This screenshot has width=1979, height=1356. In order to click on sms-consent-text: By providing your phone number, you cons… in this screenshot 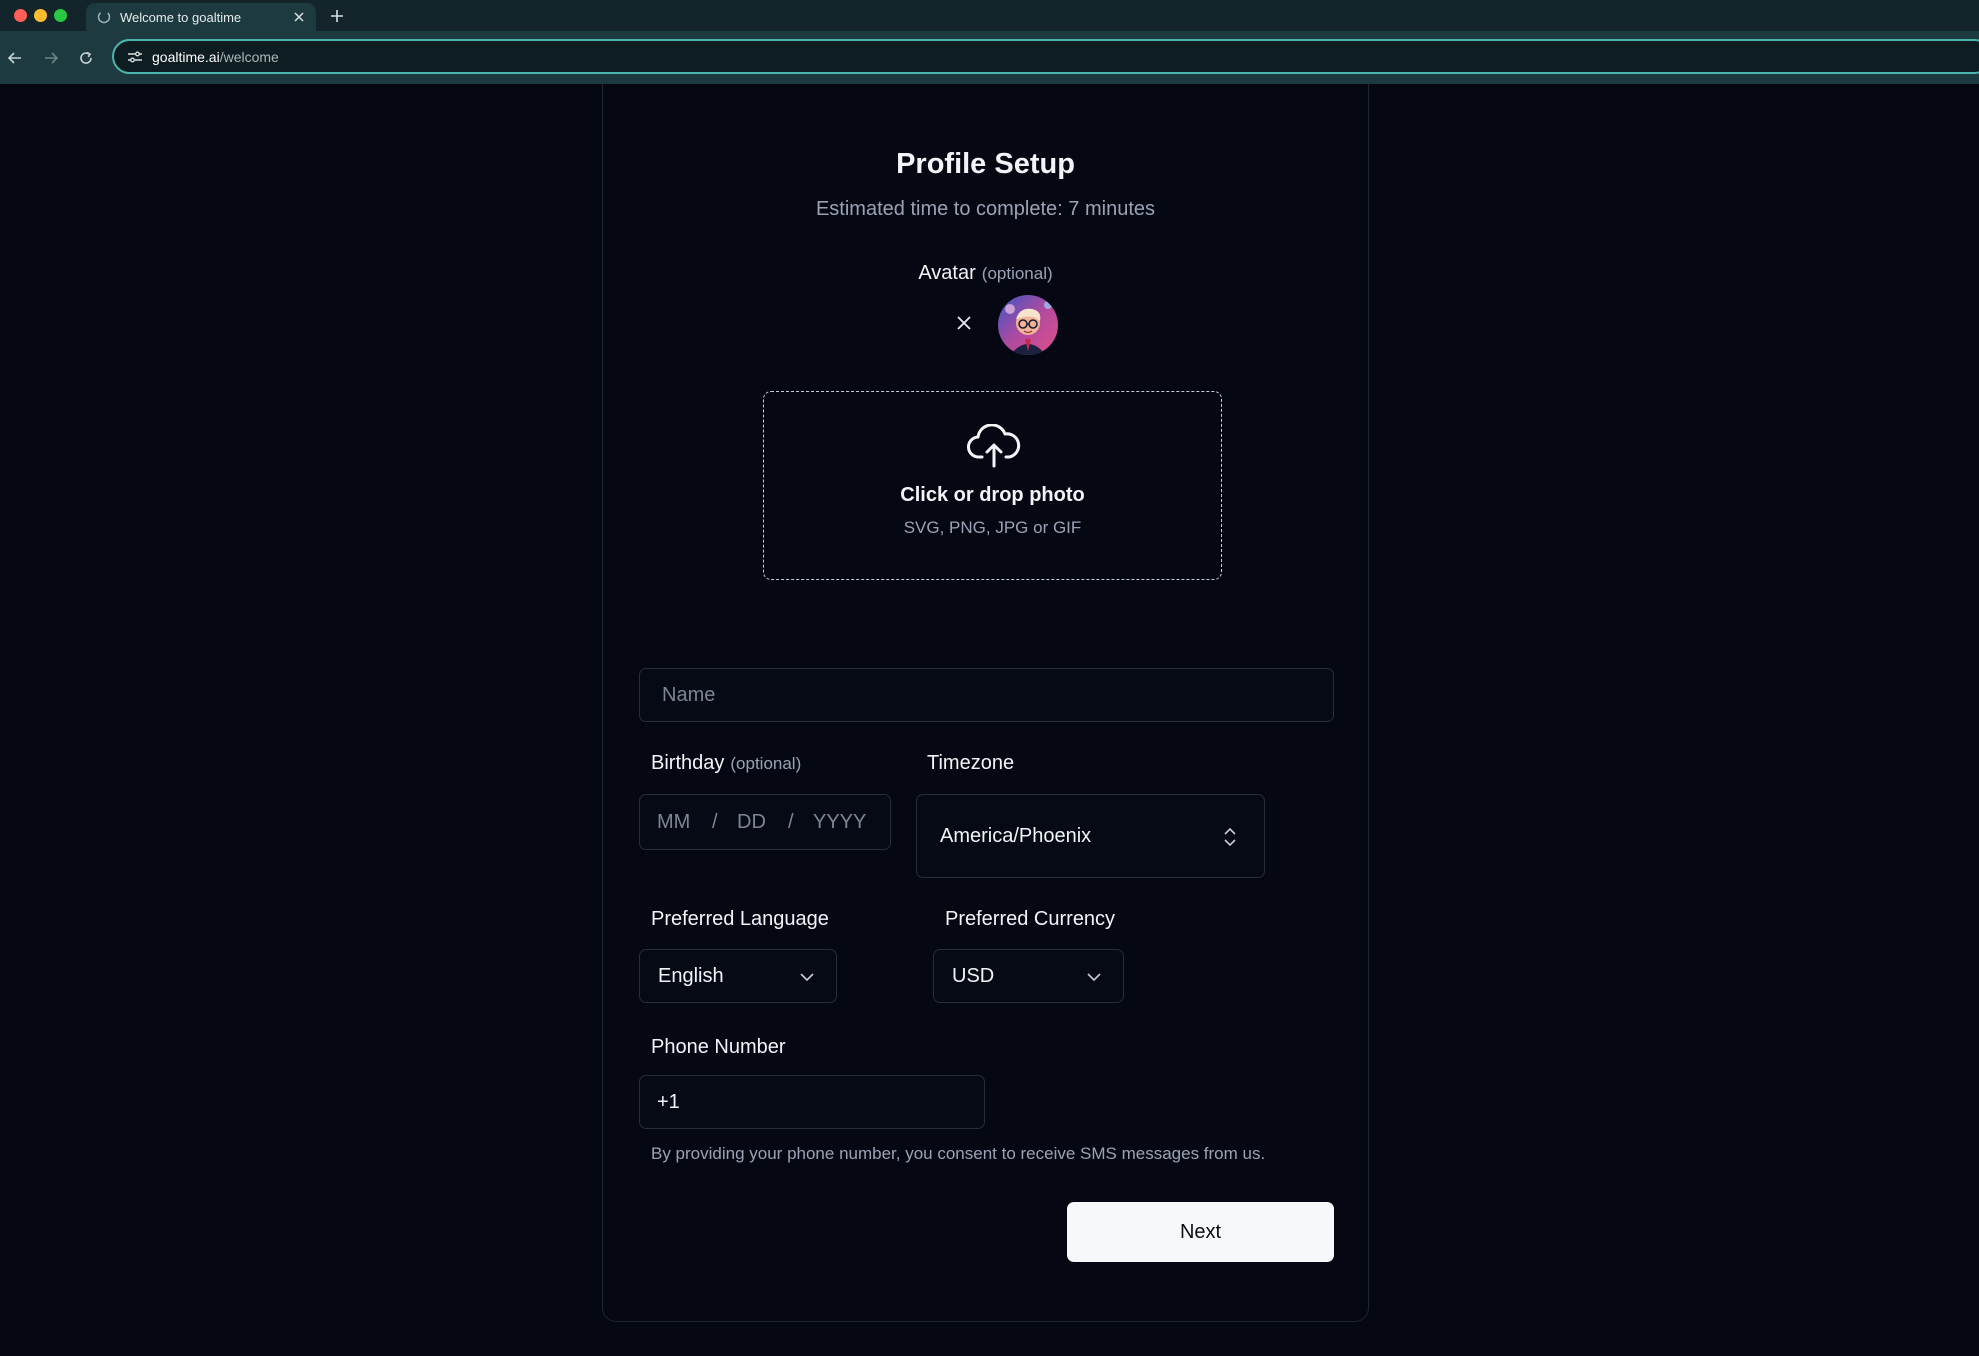, I will do `click(958, 1153)`.